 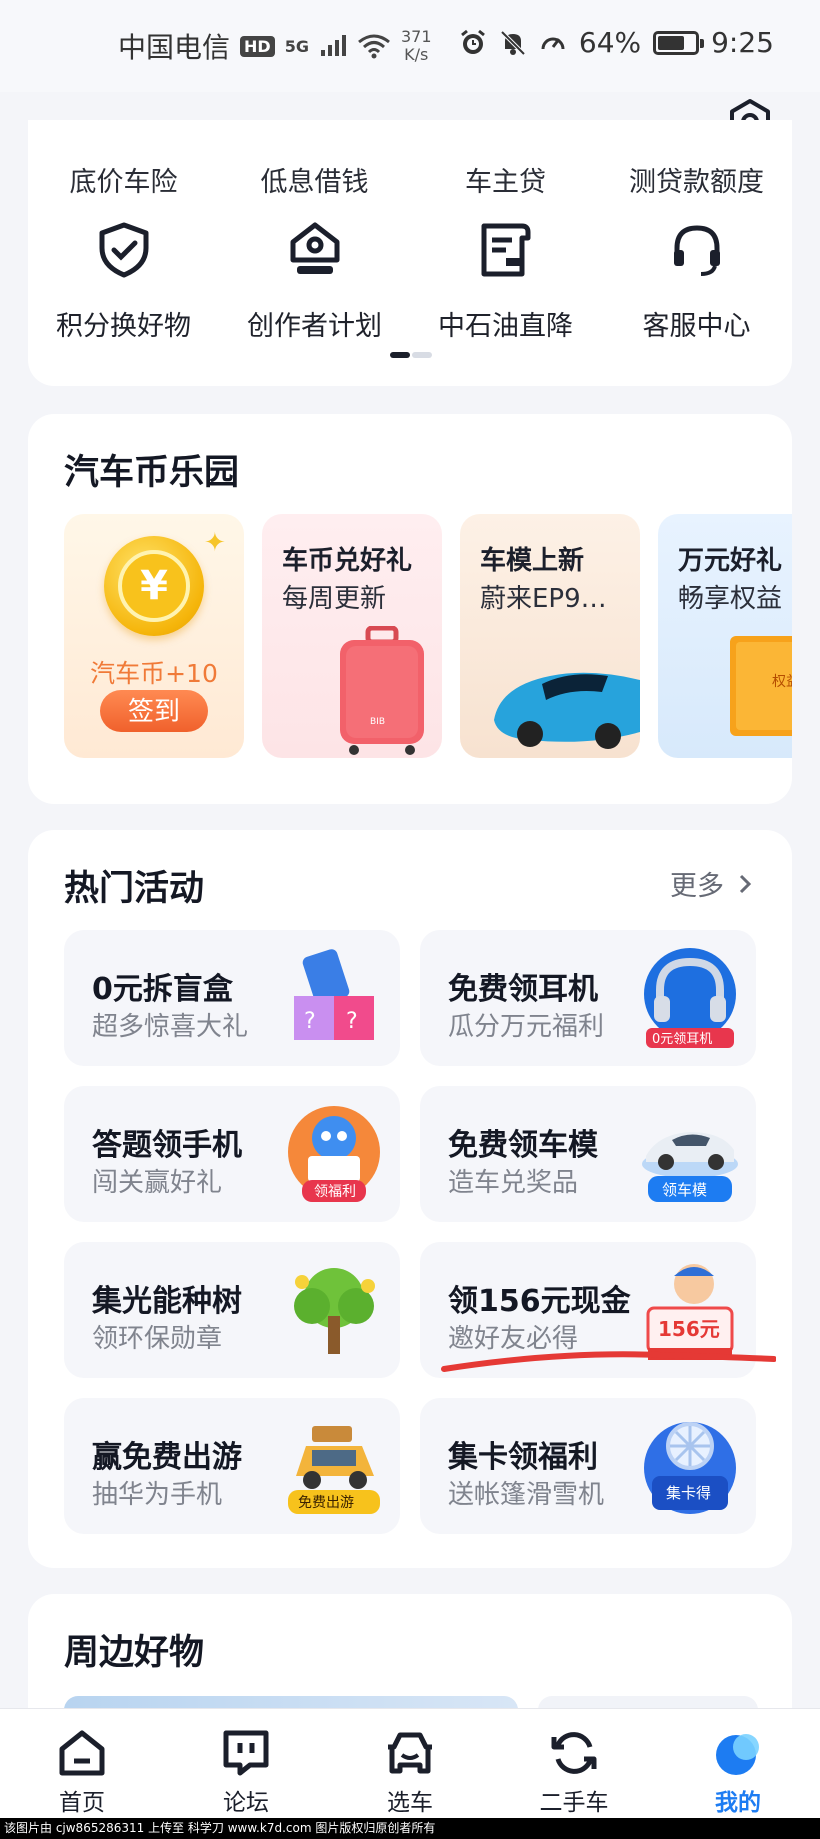 What do you see at coordinates (334, 1470) in the screenshot?
I see `suv-trip-image: 免费出游` at bounding box center [334, 1470].